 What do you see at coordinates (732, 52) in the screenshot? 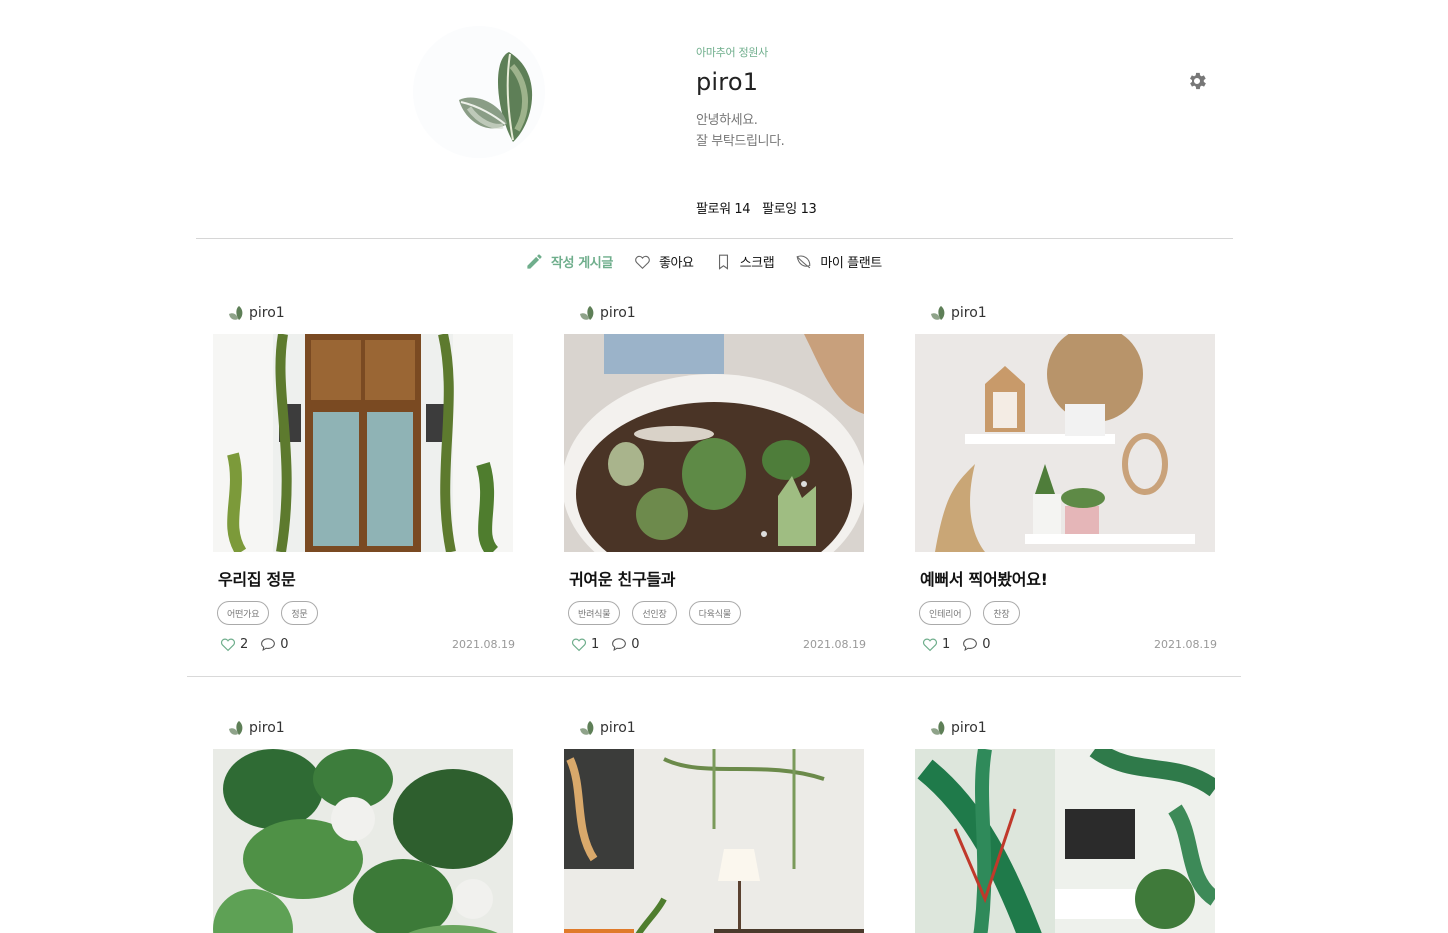
I see `user-grade: 아마추어 정원사` at bounding box center [732, 52].